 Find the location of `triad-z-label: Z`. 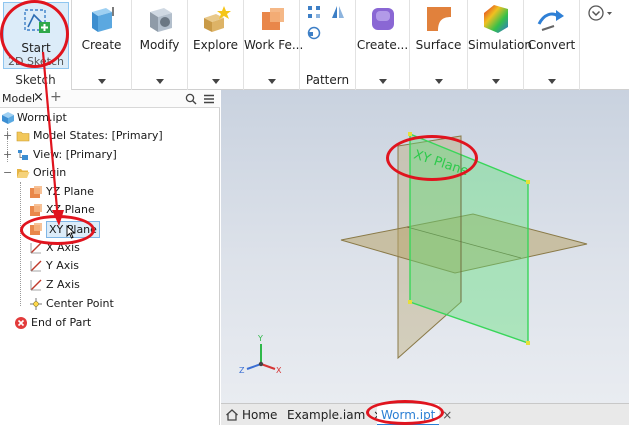

triad-z-label: Z is located at coordinates (242, 370).